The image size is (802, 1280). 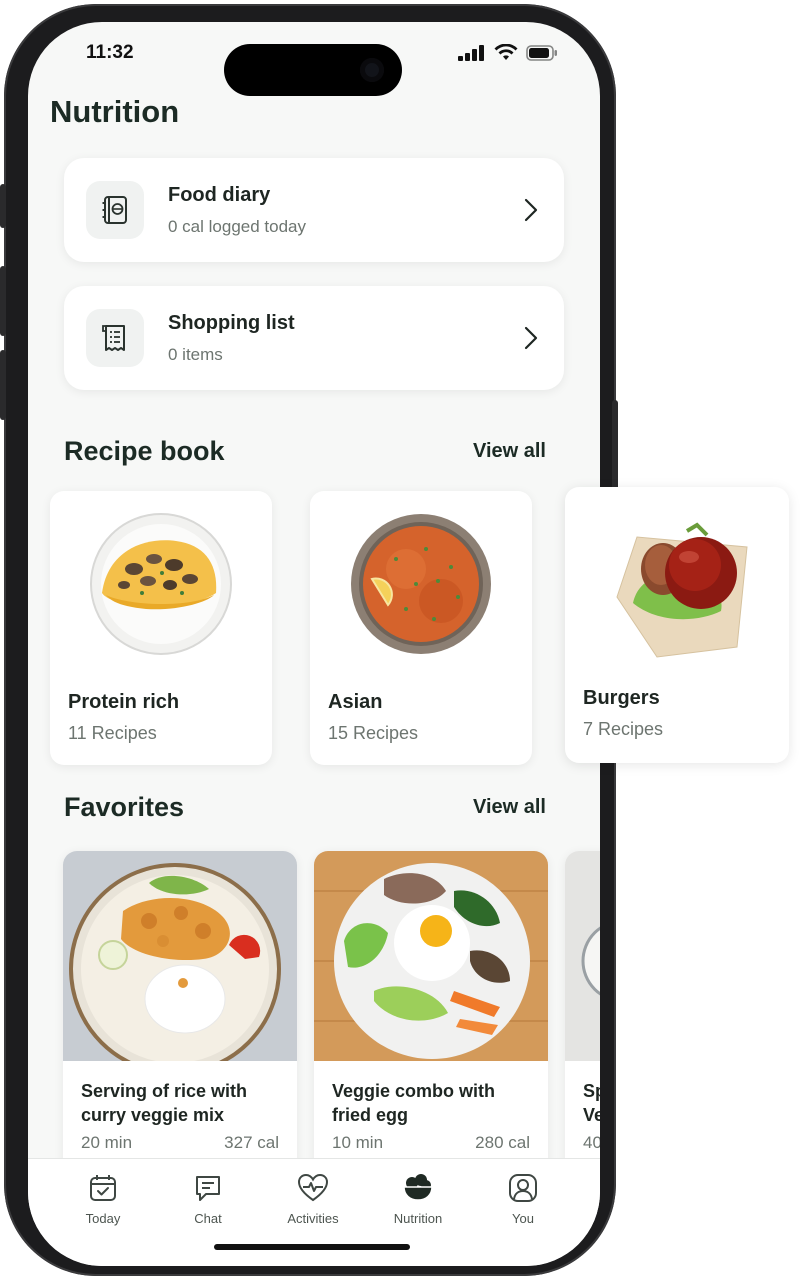 I want to click on tab-you: You, so click(x=523, y=1198).